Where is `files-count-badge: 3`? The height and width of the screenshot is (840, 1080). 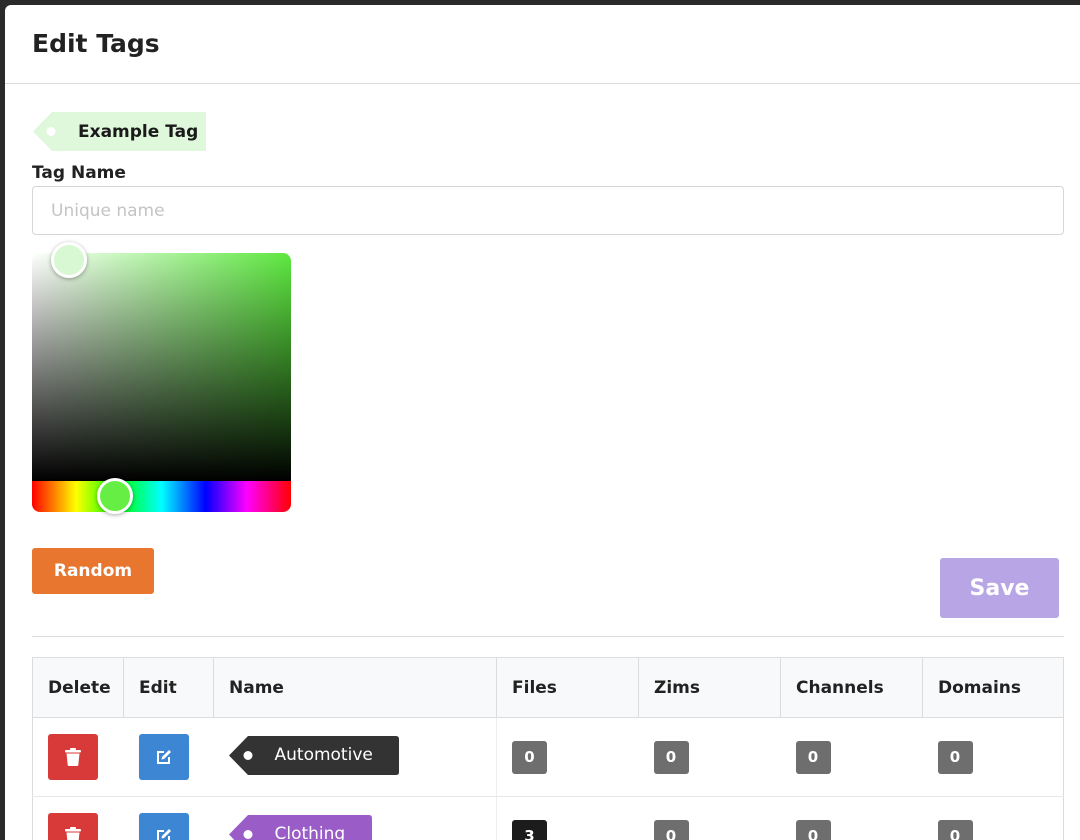
files-count-badge: 3 is located at coordinates (529, 829).